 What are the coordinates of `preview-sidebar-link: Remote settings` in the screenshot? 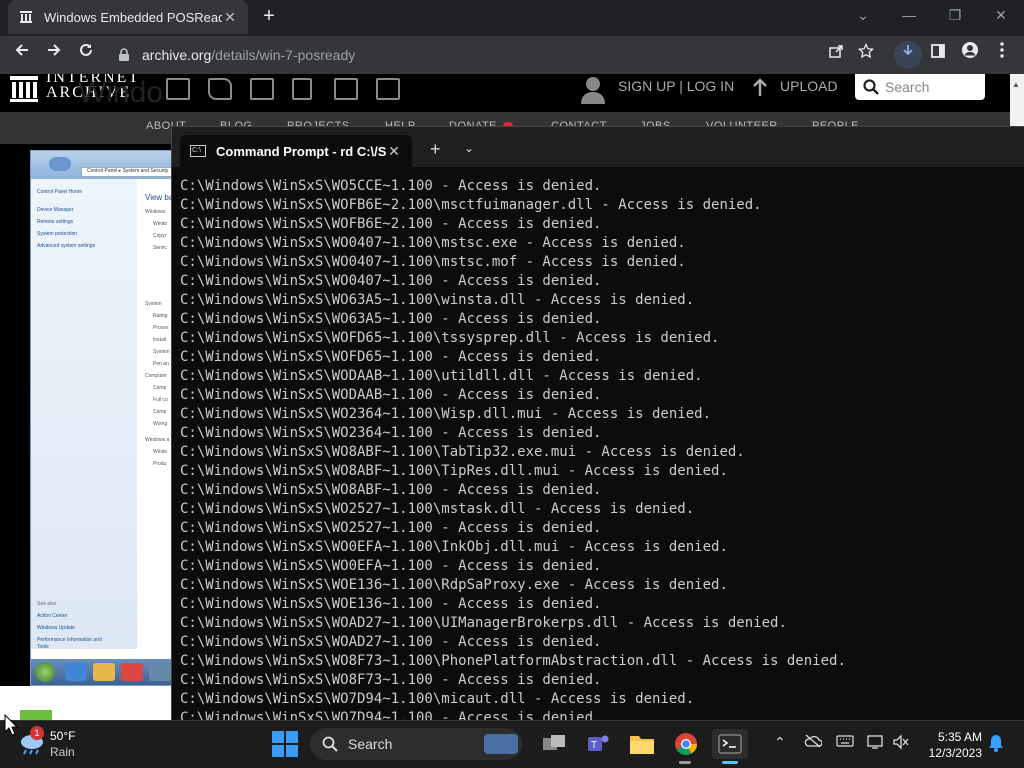 It's located at (55, 222).